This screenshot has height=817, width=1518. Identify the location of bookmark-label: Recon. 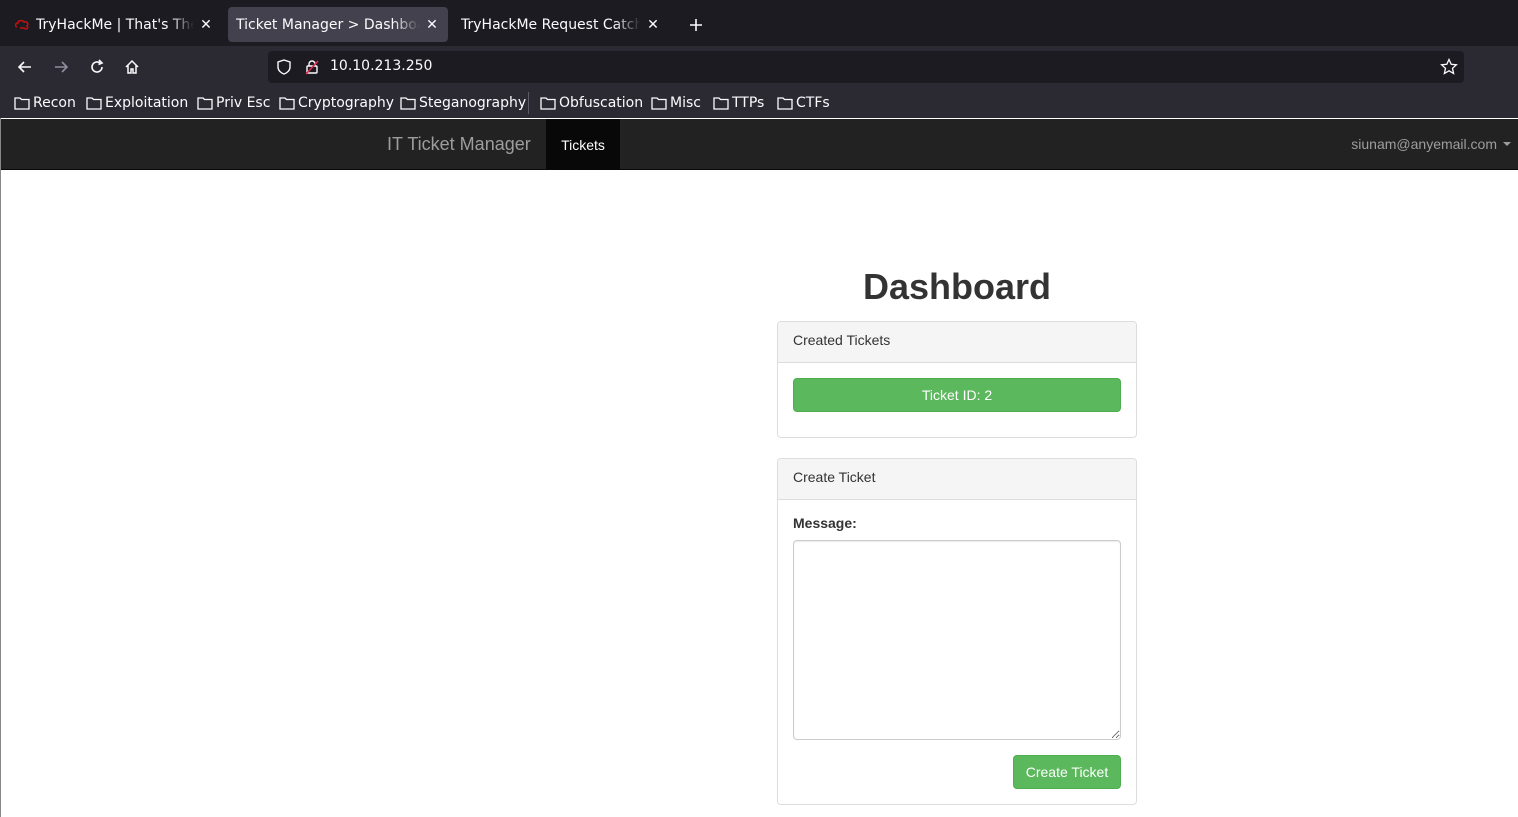
(54, 103).